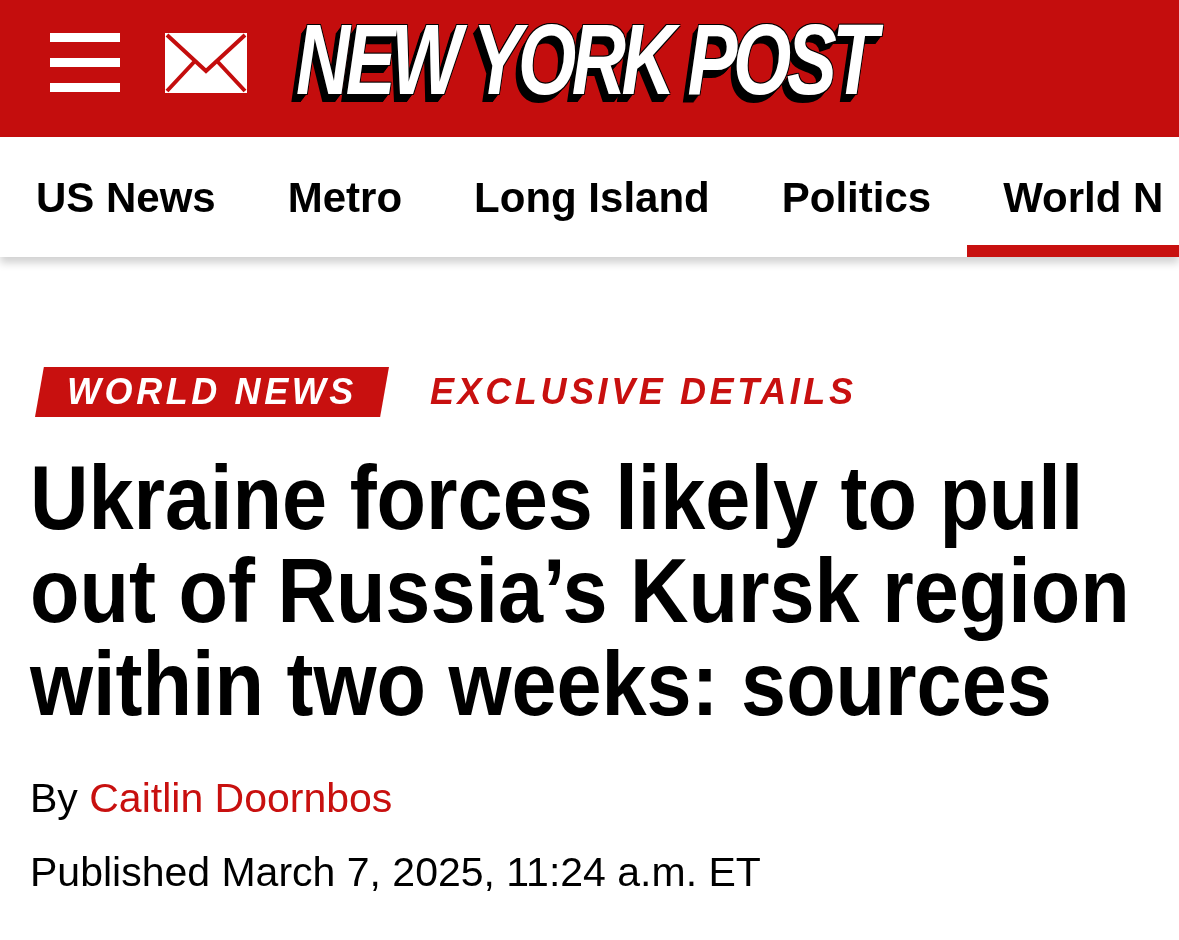  I want to click on envelope-icon, so click(206, 62).